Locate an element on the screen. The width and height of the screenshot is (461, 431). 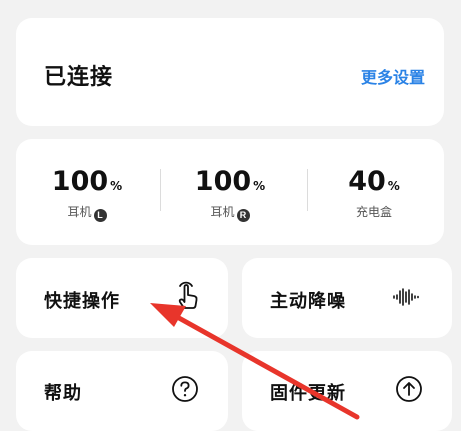
battery-right-unit: % is located at coordinates (259, 186).